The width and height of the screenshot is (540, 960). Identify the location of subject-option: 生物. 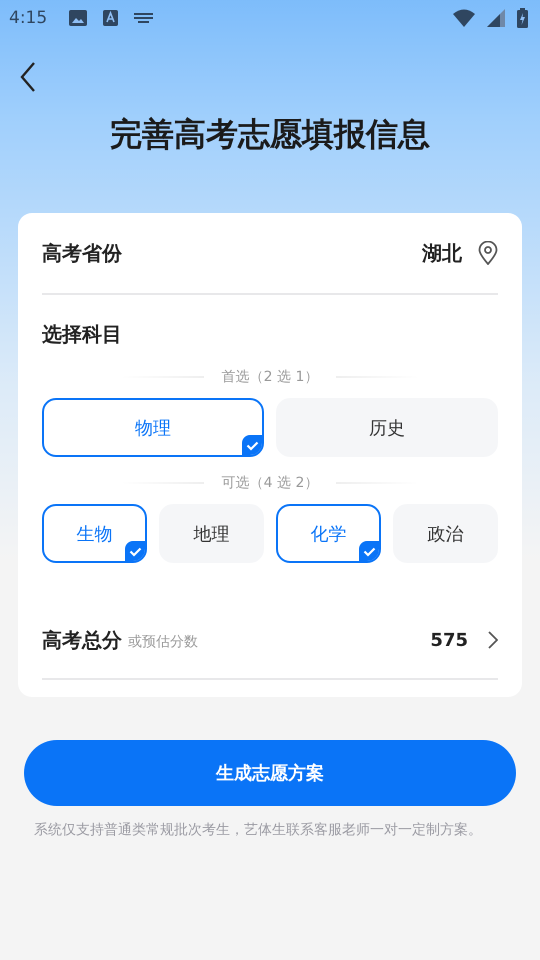
(94, 533).